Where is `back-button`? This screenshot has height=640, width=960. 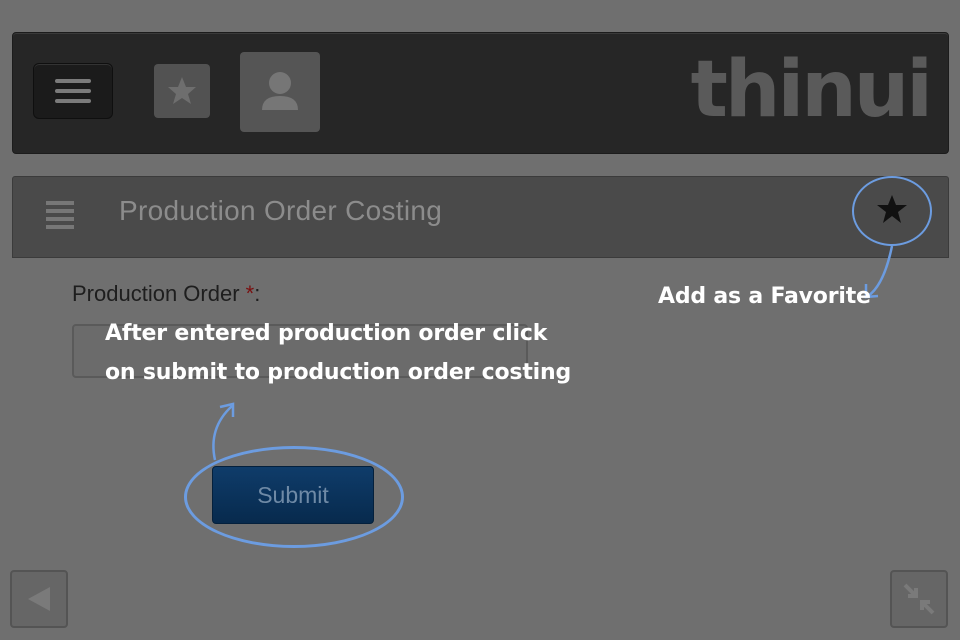 back-button is located at coordinates (39, 599).